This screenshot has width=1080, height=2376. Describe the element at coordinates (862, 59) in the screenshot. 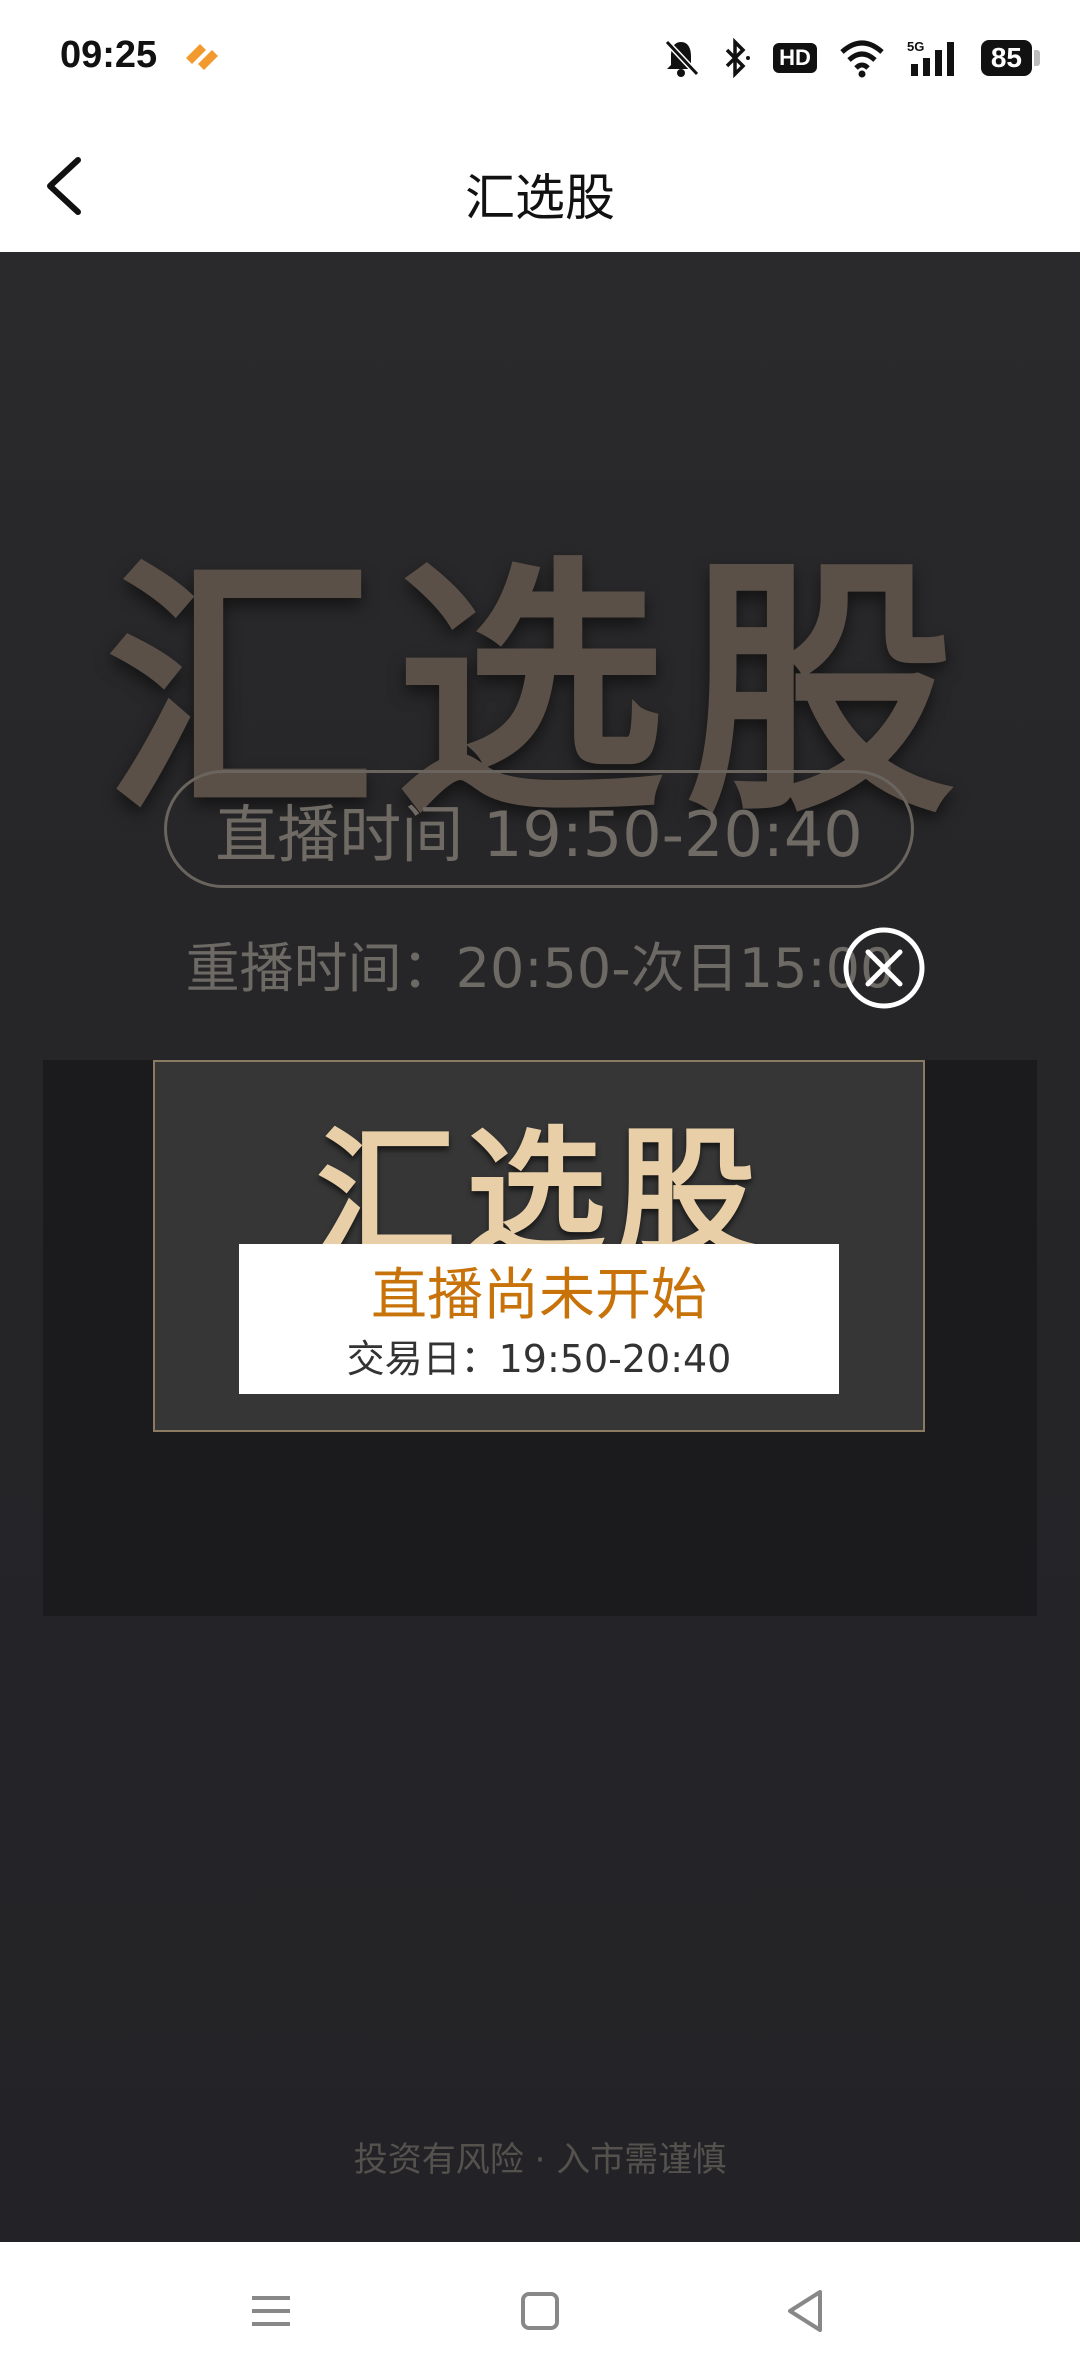

I see `wifi-icon` at that location.